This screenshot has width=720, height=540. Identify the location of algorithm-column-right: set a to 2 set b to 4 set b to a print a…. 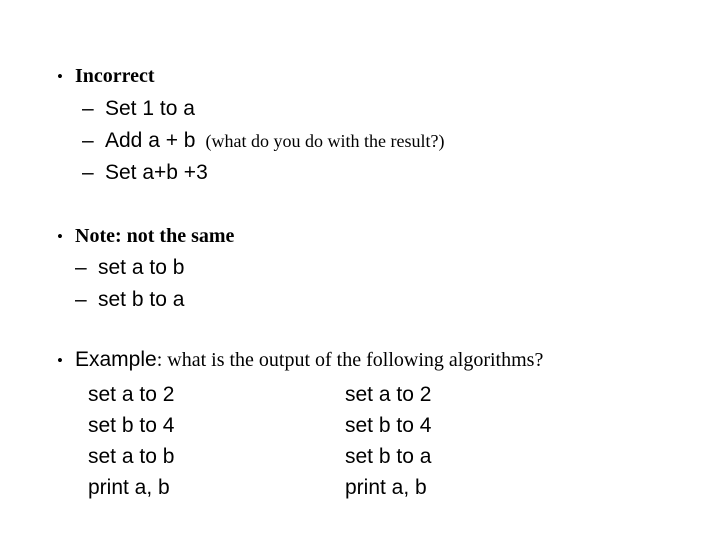
(388, 441).